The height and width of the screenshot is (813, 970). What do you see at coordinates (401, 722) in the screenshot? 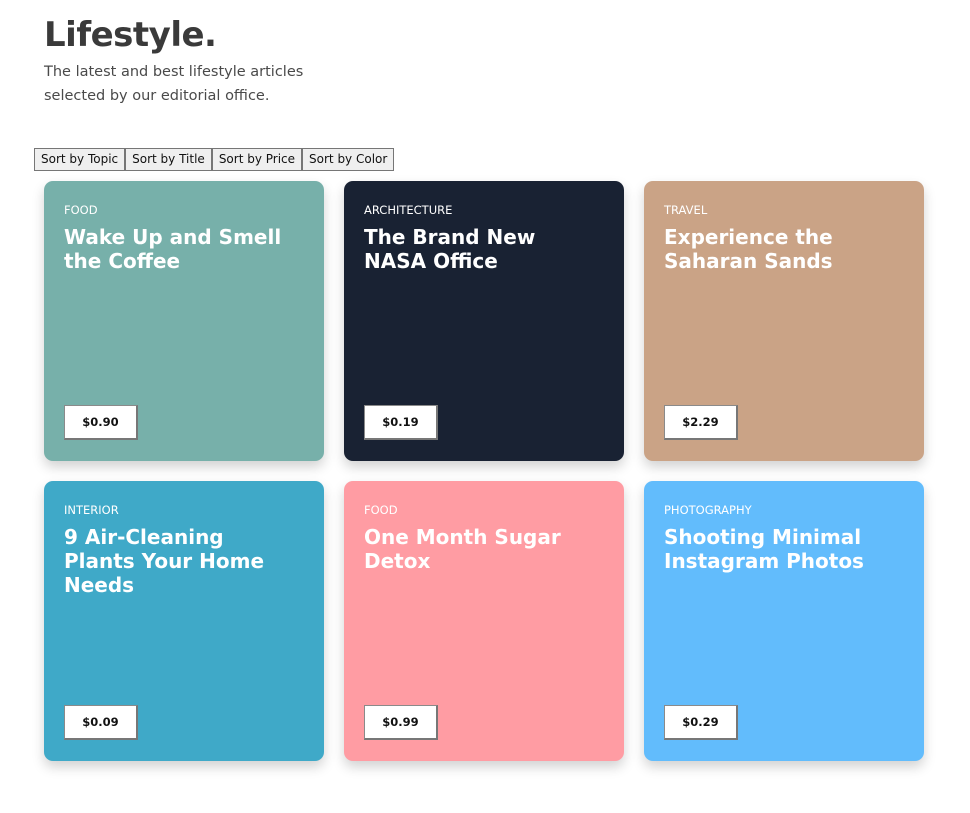
I see `price-button: $0.99` at bounding box center [401, 722].